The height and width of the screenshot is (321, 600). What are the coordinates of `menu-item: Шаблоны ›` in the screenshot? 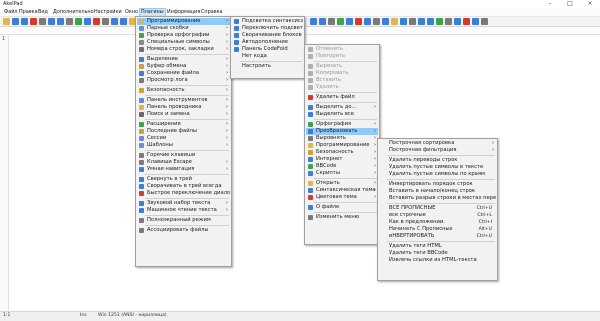 It's located at (183, 145).